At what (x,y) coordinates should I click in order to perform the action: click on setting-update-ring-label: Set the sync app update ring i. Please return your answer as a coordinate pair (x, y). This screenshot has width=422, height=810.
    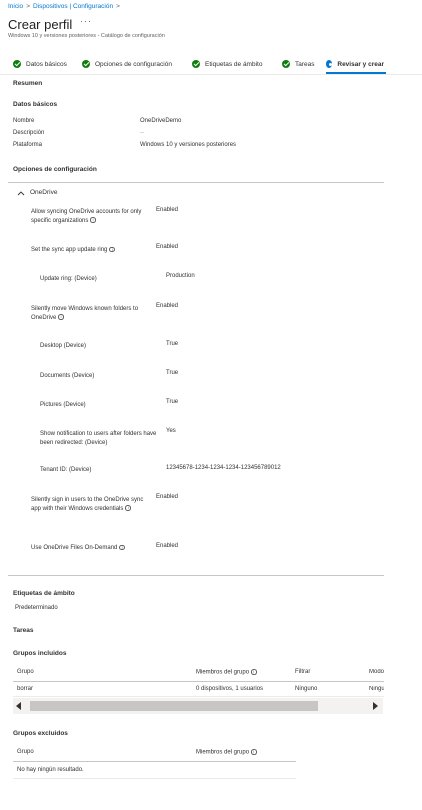
    Looking at the image, I should click on (101, 250).